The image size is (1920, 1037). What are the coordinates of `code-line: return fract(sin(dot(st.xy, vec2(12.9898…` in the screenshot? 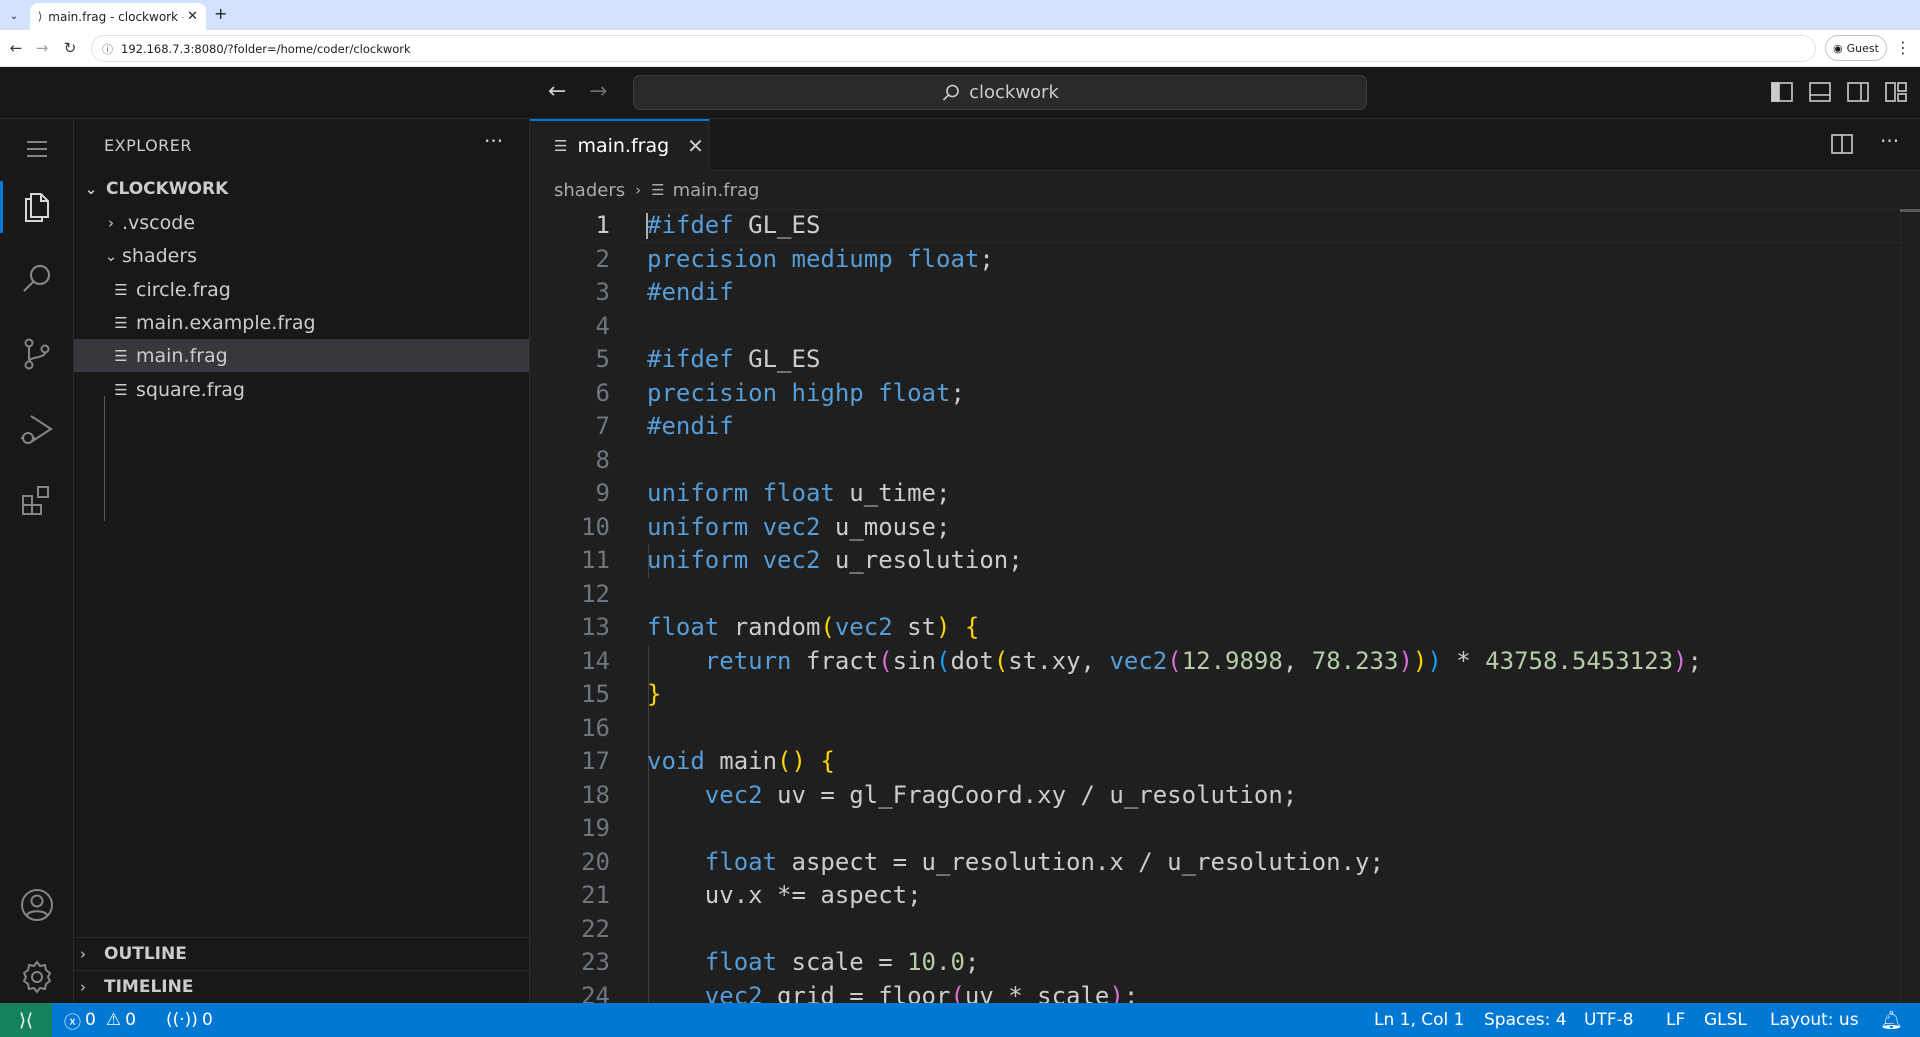 It's located at (1203, 660).